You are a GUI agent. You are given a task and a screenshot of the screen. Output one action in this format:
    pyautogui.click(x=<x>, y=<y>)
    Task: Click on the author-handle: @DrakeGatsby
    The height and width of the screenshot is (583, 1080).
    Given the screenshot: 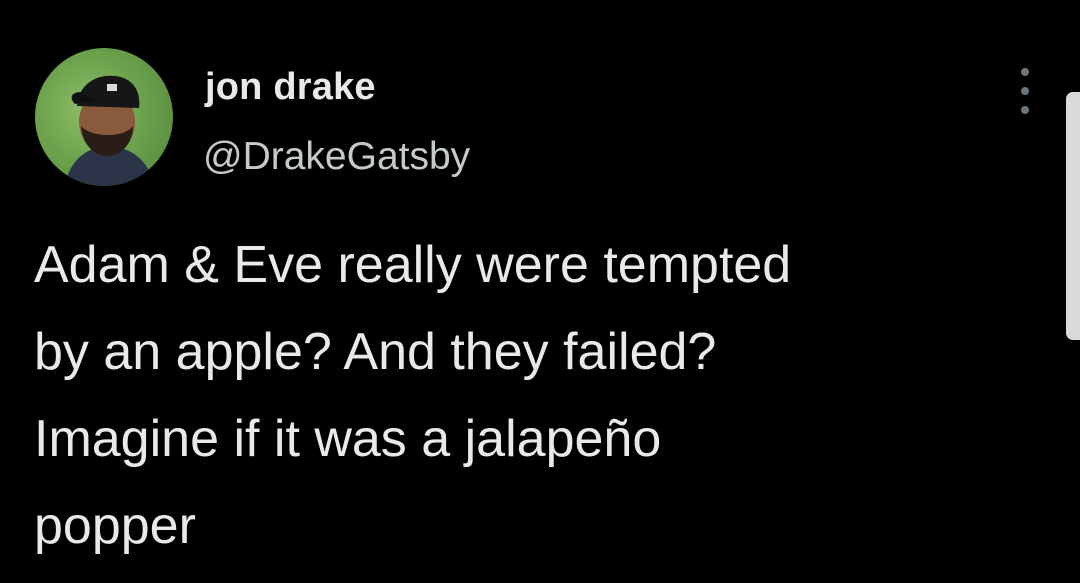 What is the action you would take?
    pyautogui.click(x=336, y=157)
    